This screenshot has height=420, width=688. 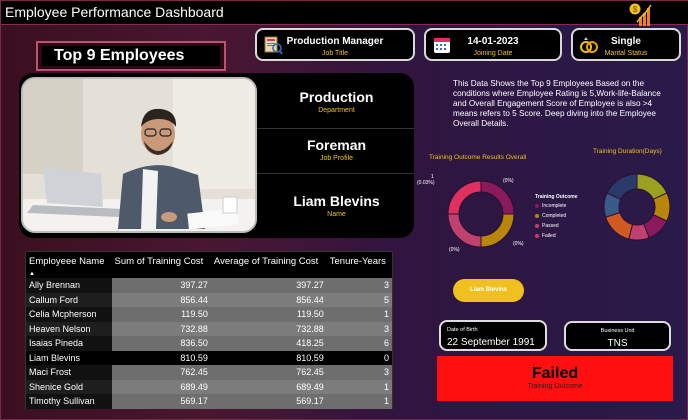 What do you see at coordinates (555, 386) in the screenshot?
I see `training-outcome-label: Training Outcome` at bounding box center [555, 386].